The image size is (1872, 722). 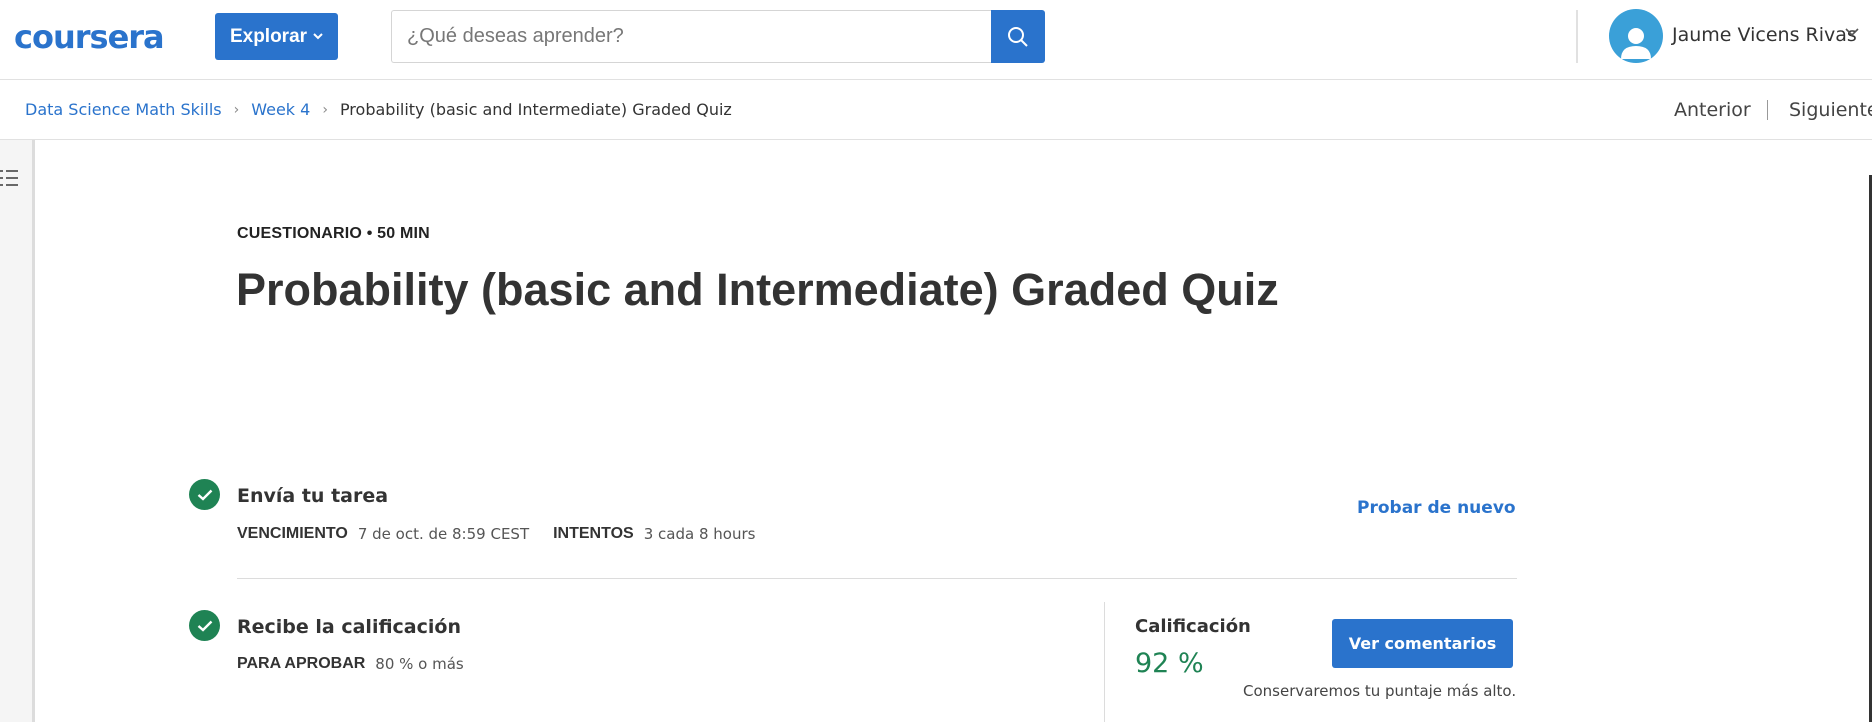 I want to click on menu-icon, so click(x=10, y=179).